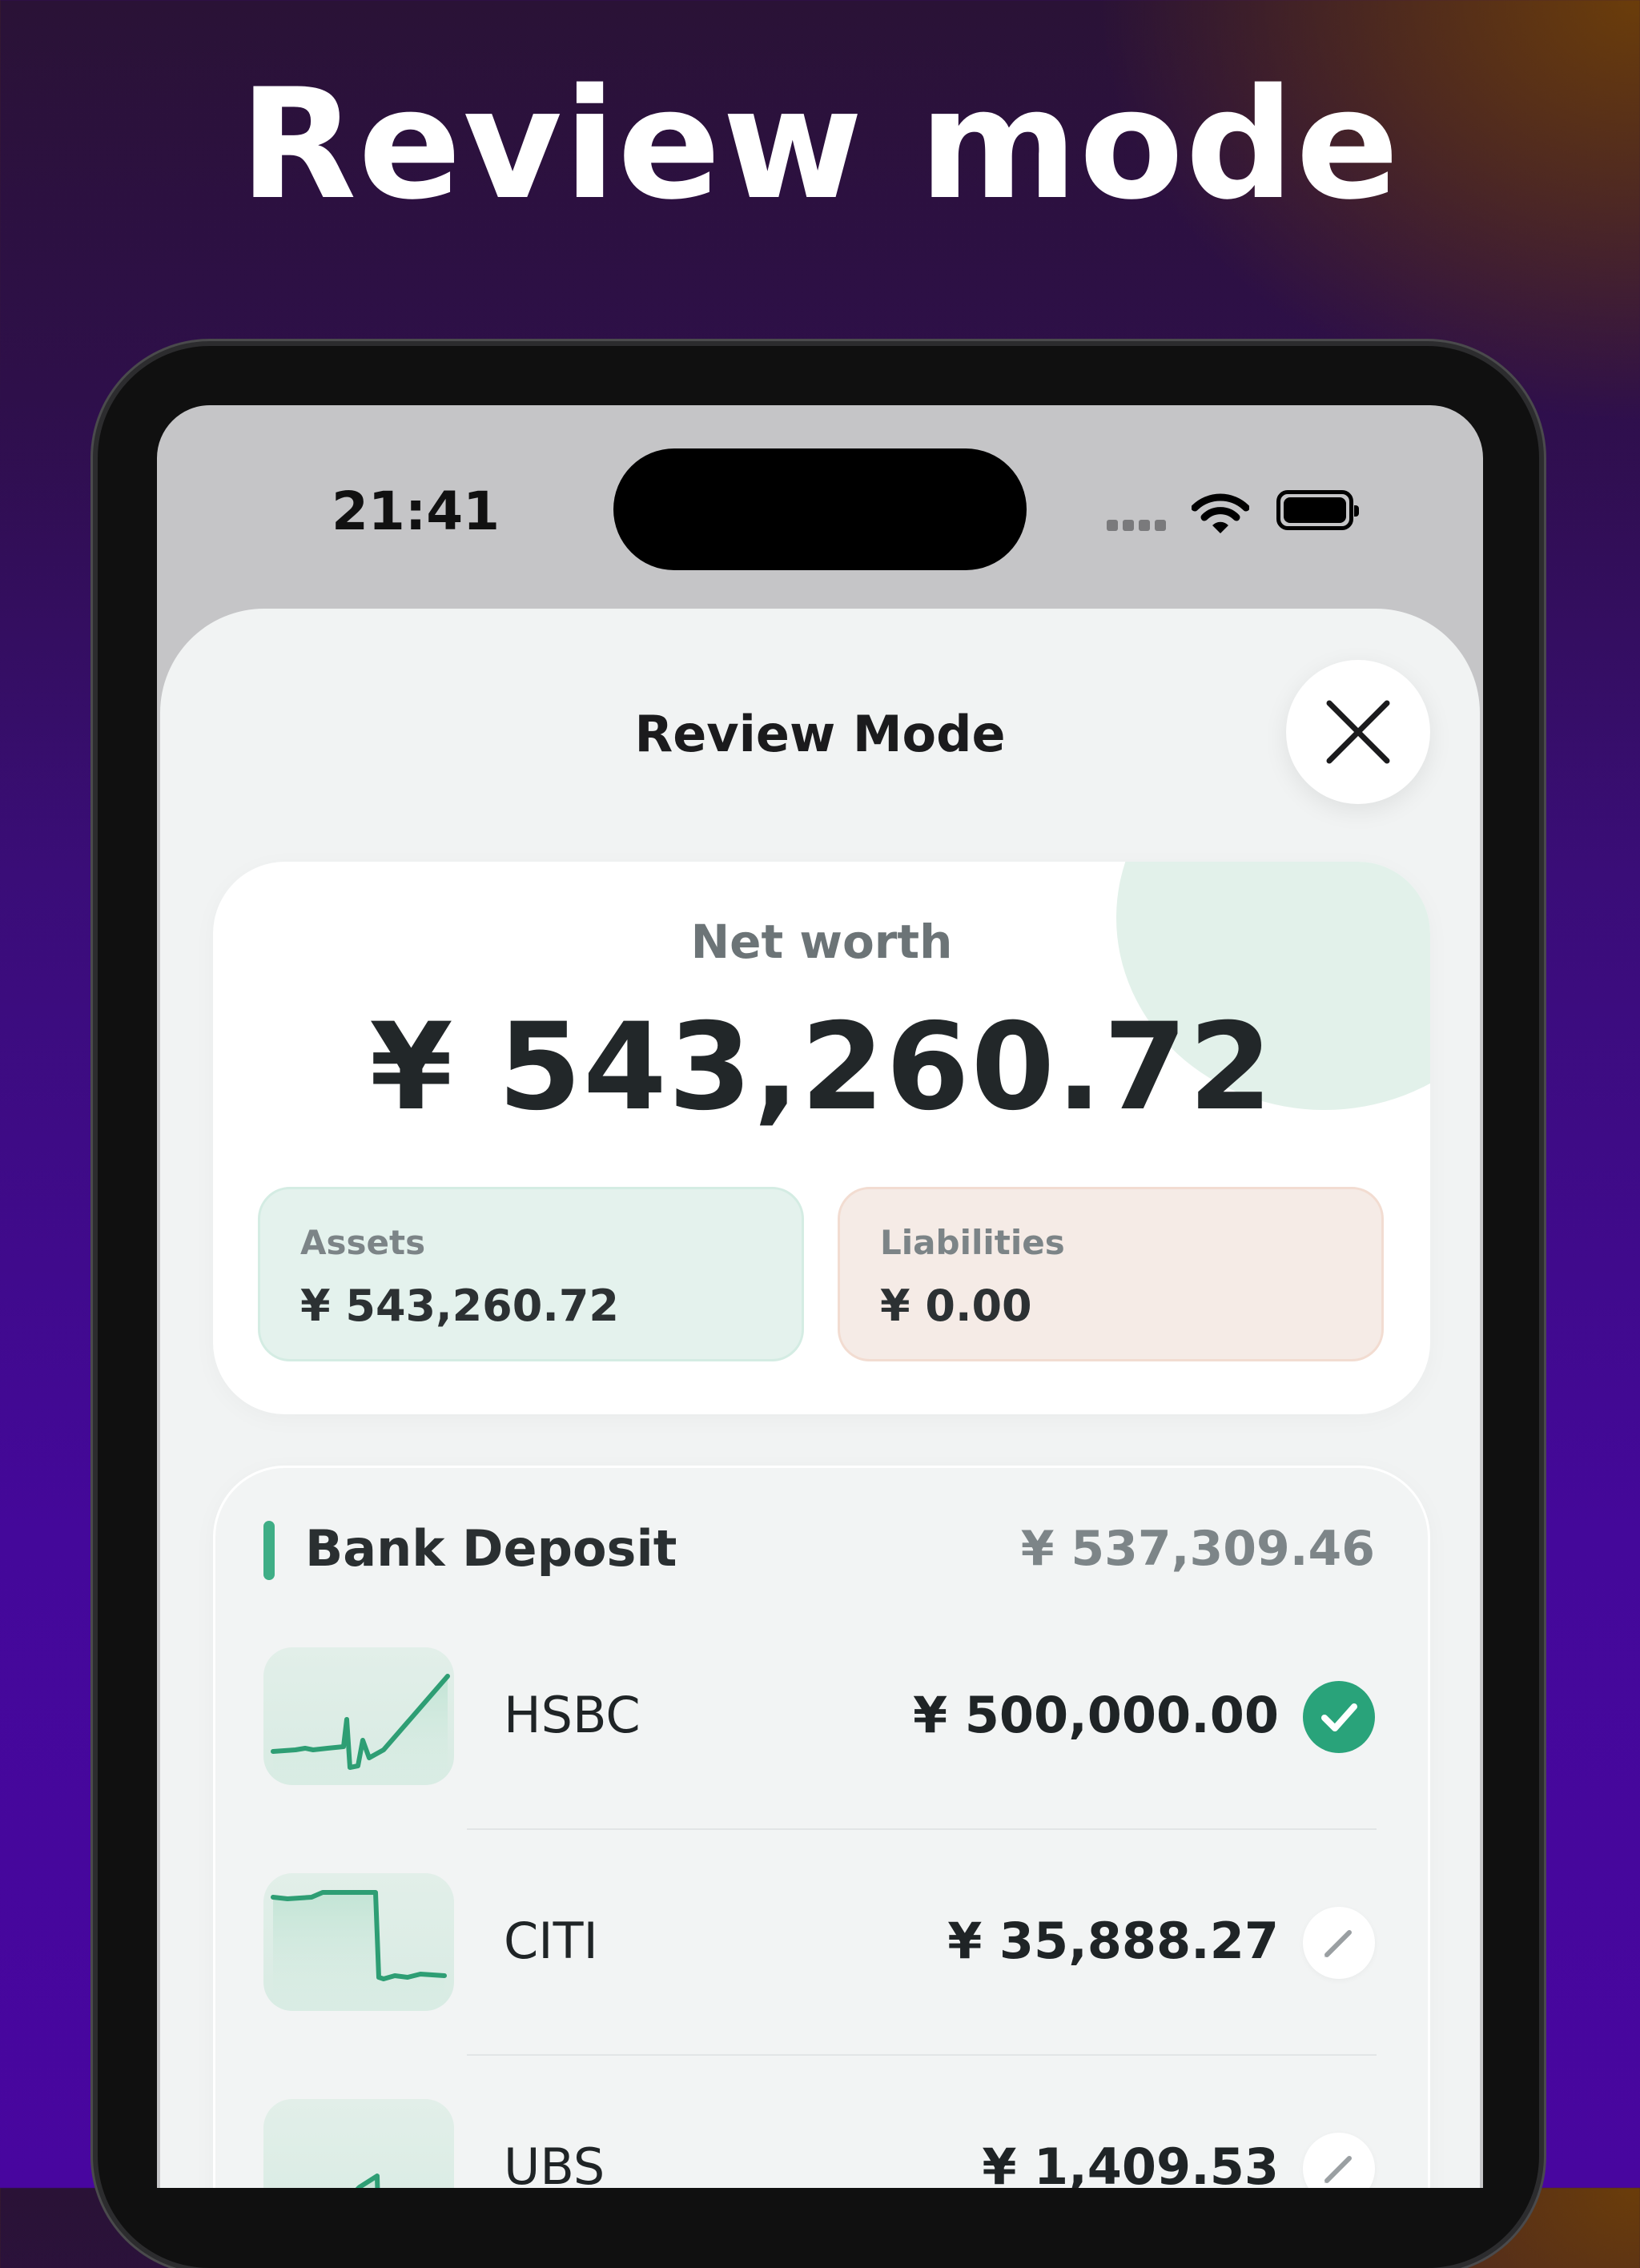 The image size is (1640, 2268). I want to click on status-bar: 21:41, so click(820, 487).